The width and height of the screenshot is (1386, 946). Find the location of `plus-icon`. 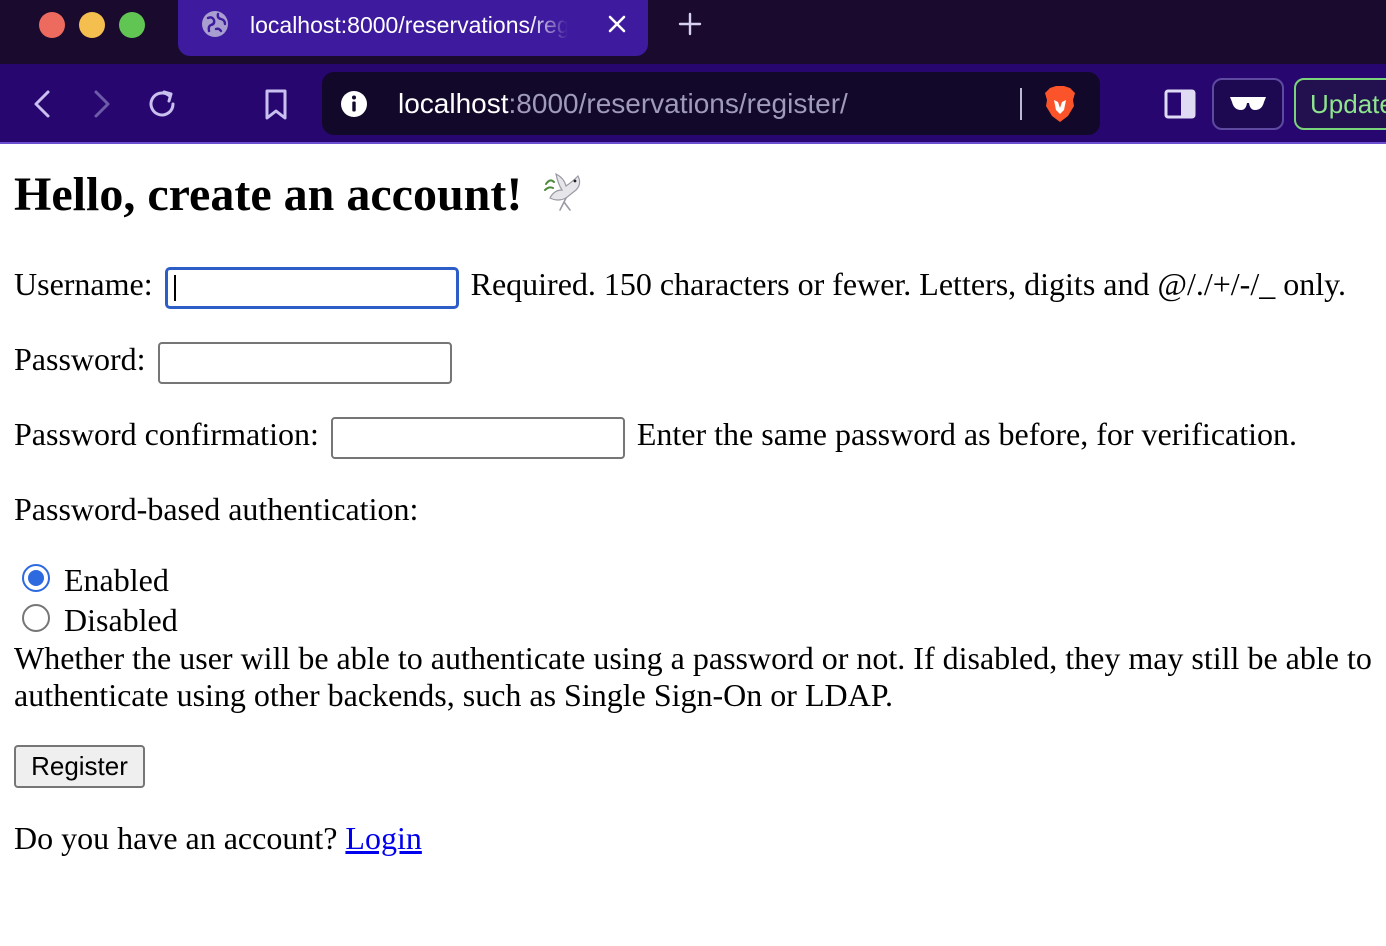

plus-icon is located at coordinates (690, 24).